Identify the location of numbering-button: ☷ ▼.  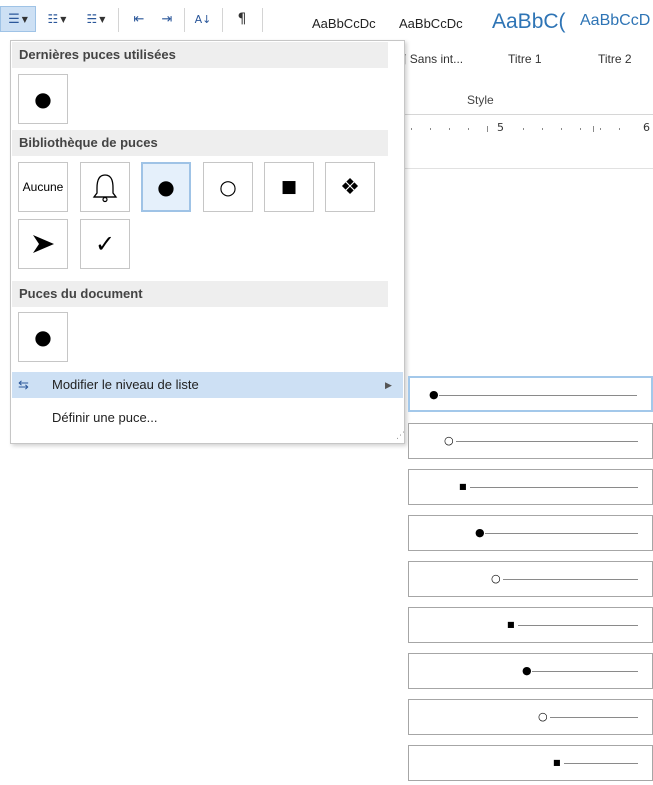
(57, 19).